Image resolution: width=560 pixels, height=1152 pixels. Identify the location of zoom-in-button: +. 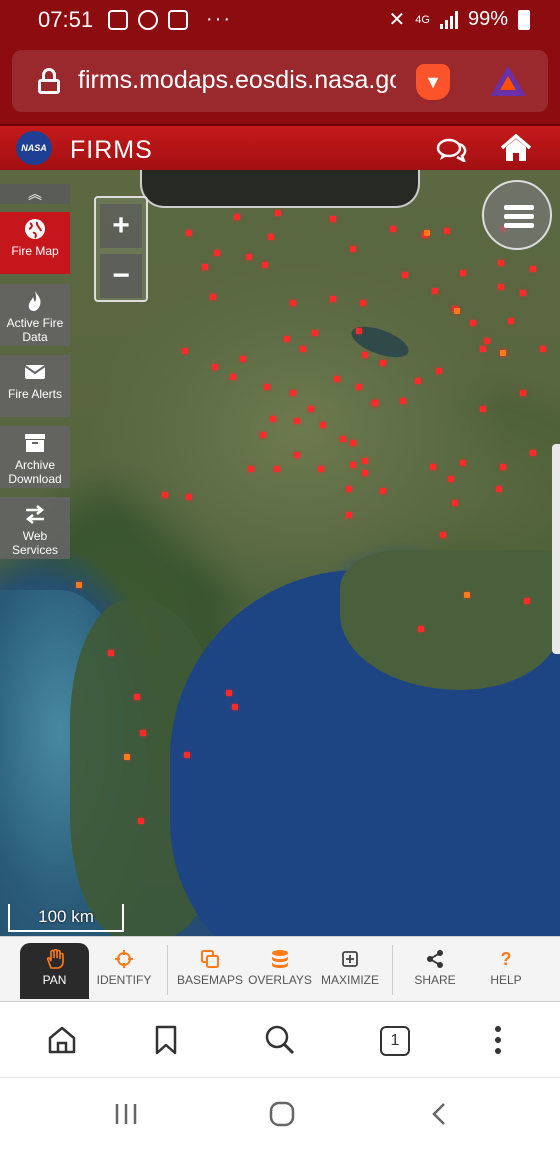
(121, 226).